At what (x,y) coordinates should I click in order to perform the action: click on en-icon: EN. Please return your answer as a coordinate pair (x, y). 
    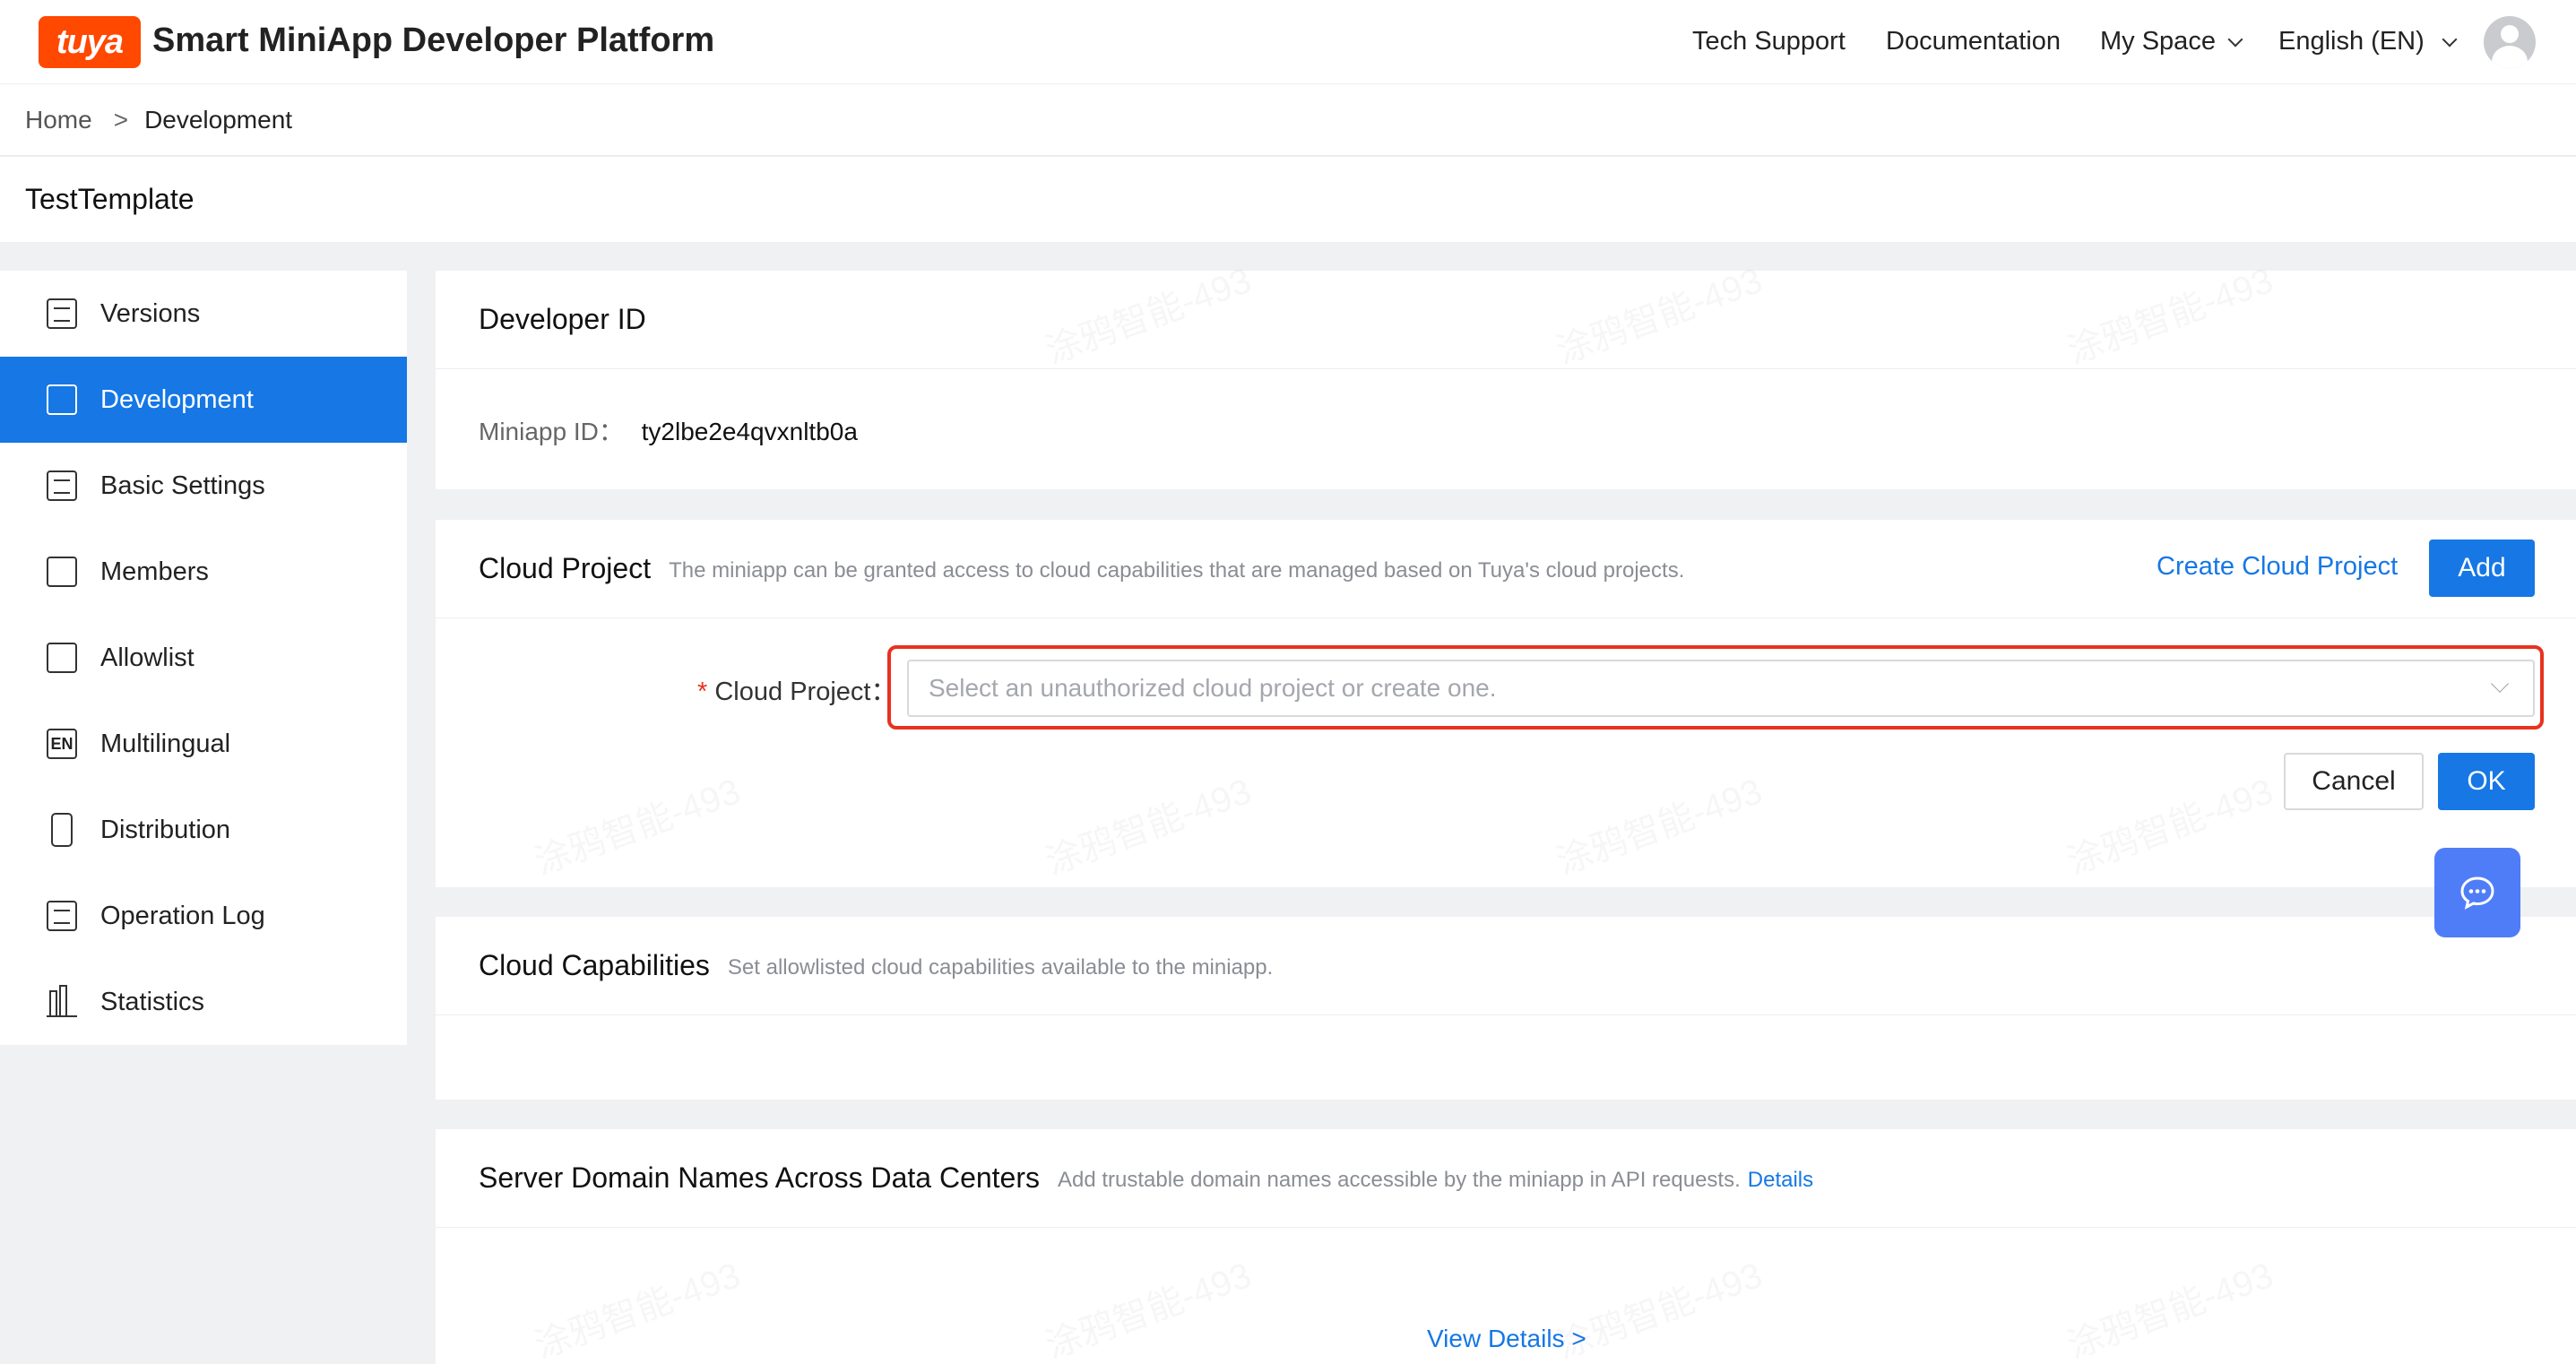
    Looking at the image, I should click on (62, 744).